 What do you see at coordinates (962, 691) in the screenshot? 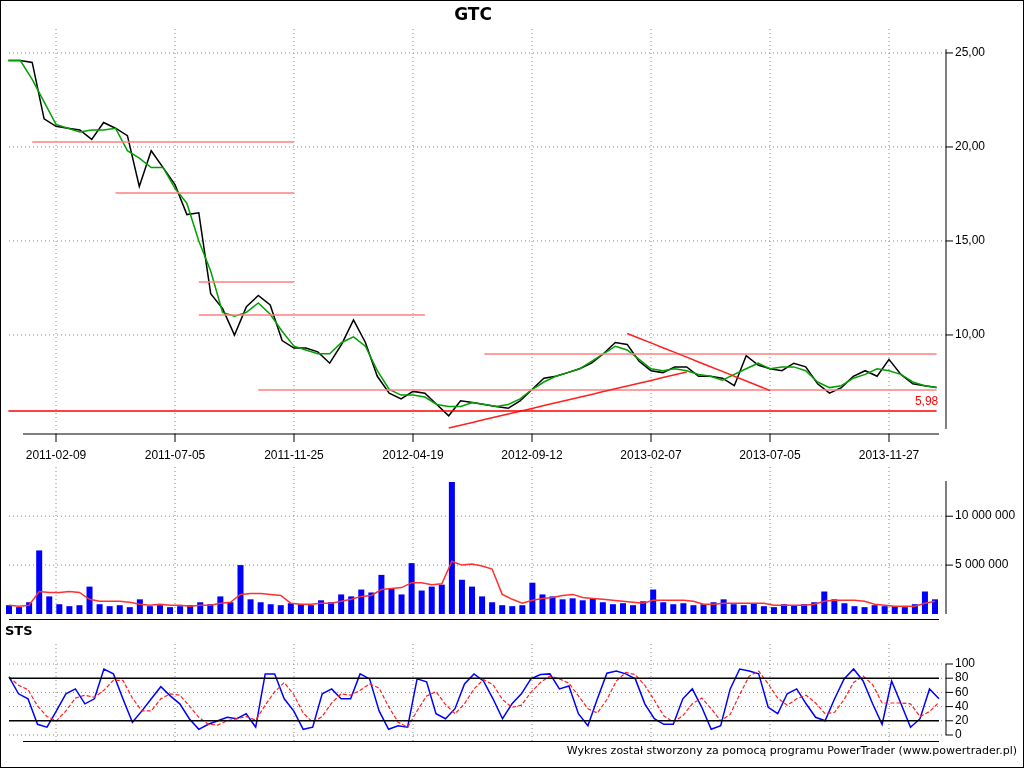
I see `oscillator-axis-label: 60` at bounding box center [962, 691].